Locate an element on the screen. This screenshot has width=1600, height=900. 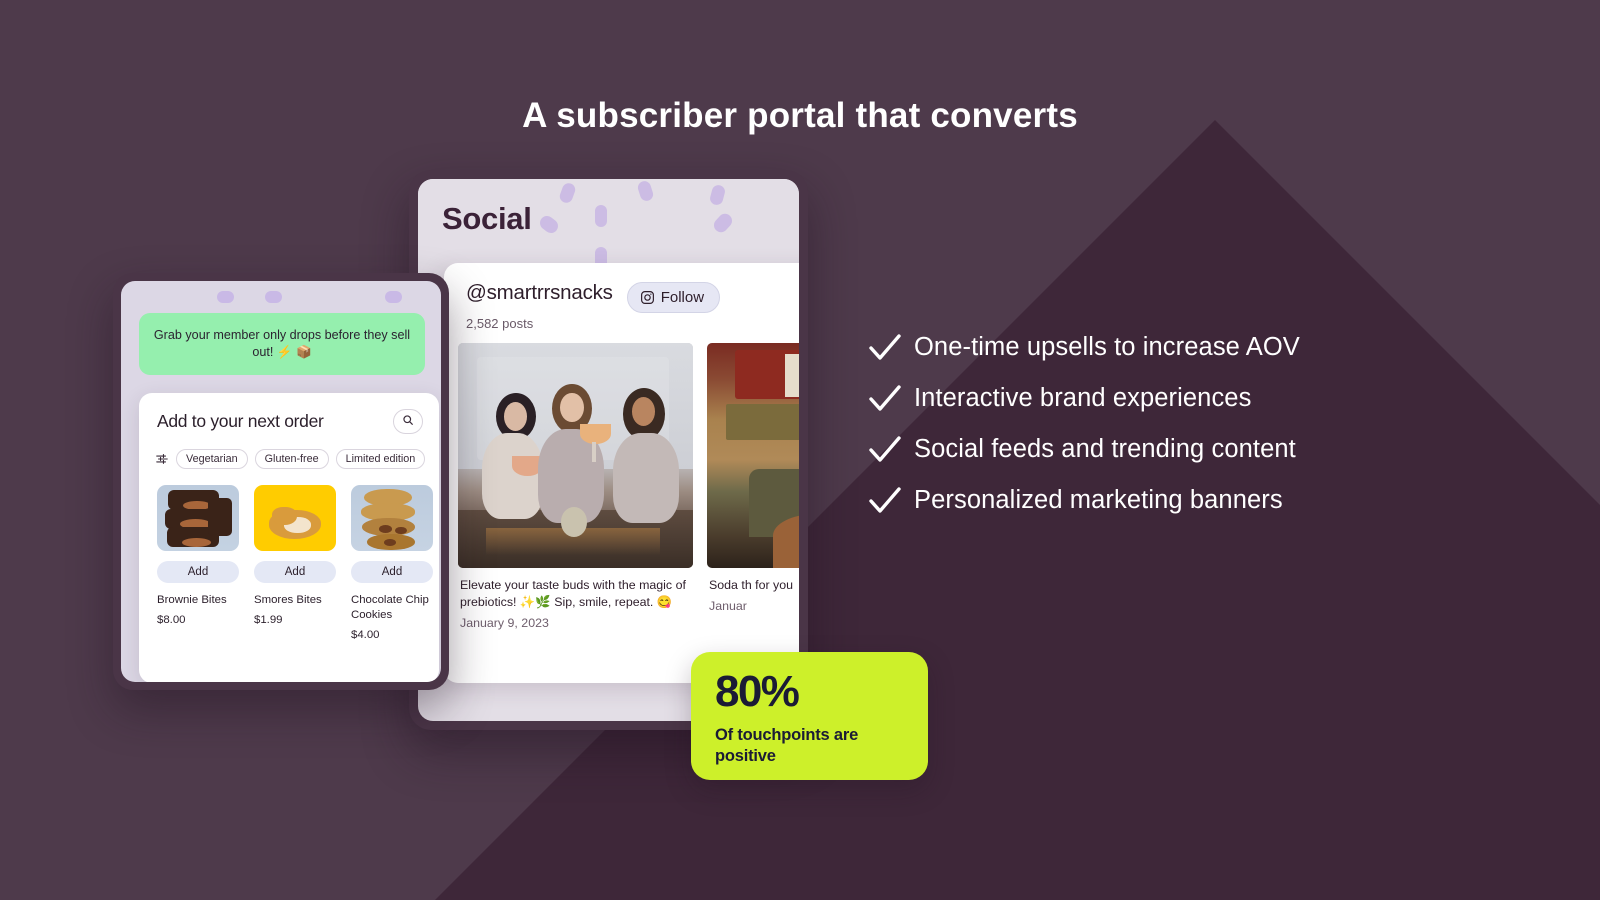
checklist-item-label: Personalized marketing banners is located at coordinates (1098, 500).